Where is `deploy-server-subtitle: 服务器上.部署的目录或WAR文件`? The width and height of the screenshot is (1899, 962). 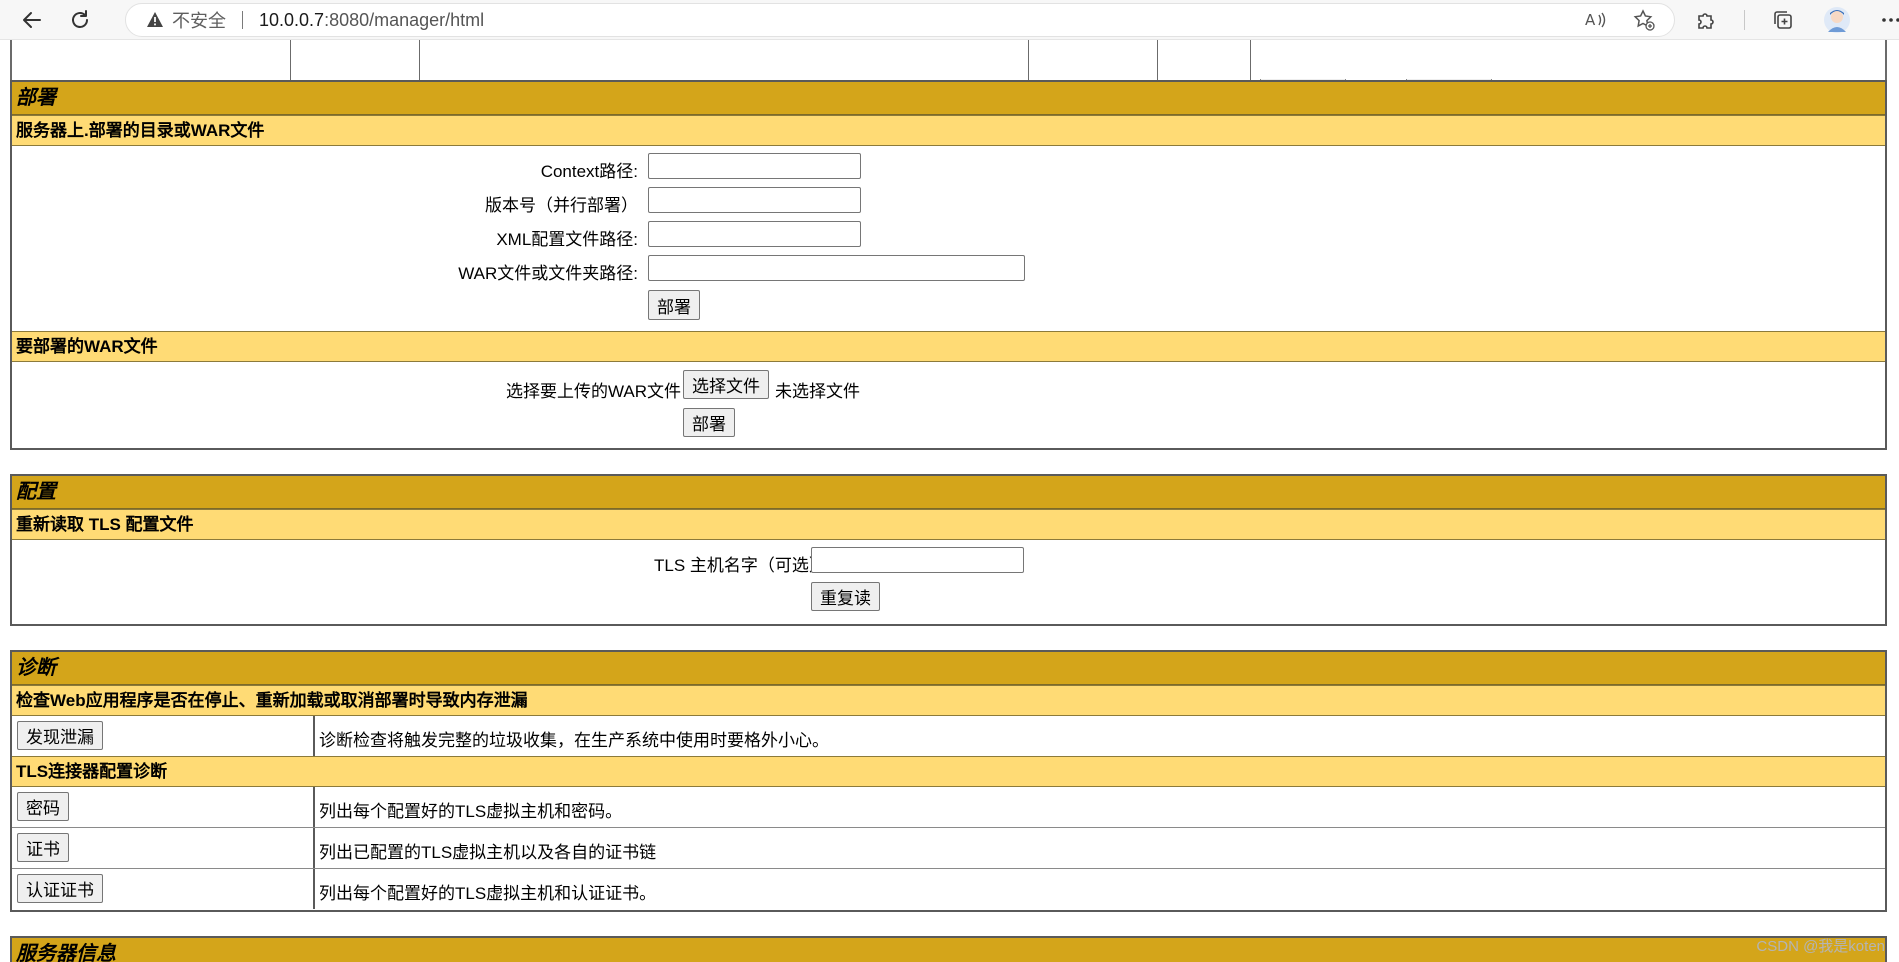 deploy-server-subtitle: 服务器上.部署的目录或WAR文件 is located at coordinates (948, 130).